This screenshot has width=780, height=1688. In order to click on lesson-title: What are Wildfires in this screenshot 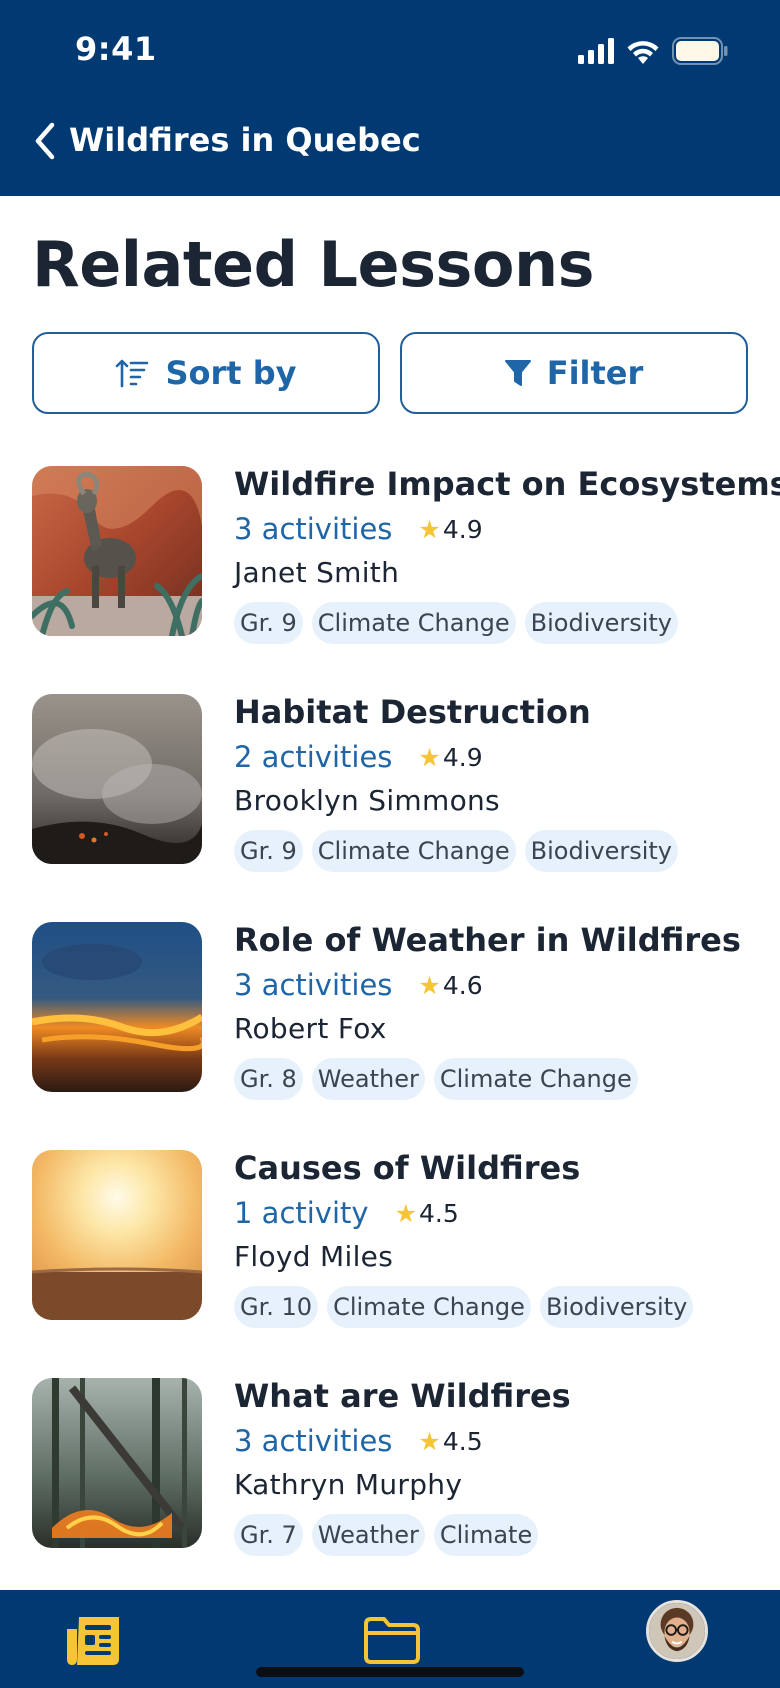, I will do `click(402, 1396)`.